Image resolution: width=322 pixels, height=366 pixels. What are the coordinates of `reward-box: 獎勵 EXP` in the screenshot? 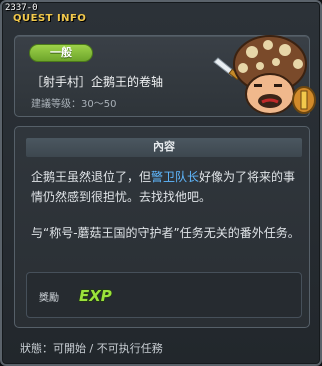 It's located at (164, 295).